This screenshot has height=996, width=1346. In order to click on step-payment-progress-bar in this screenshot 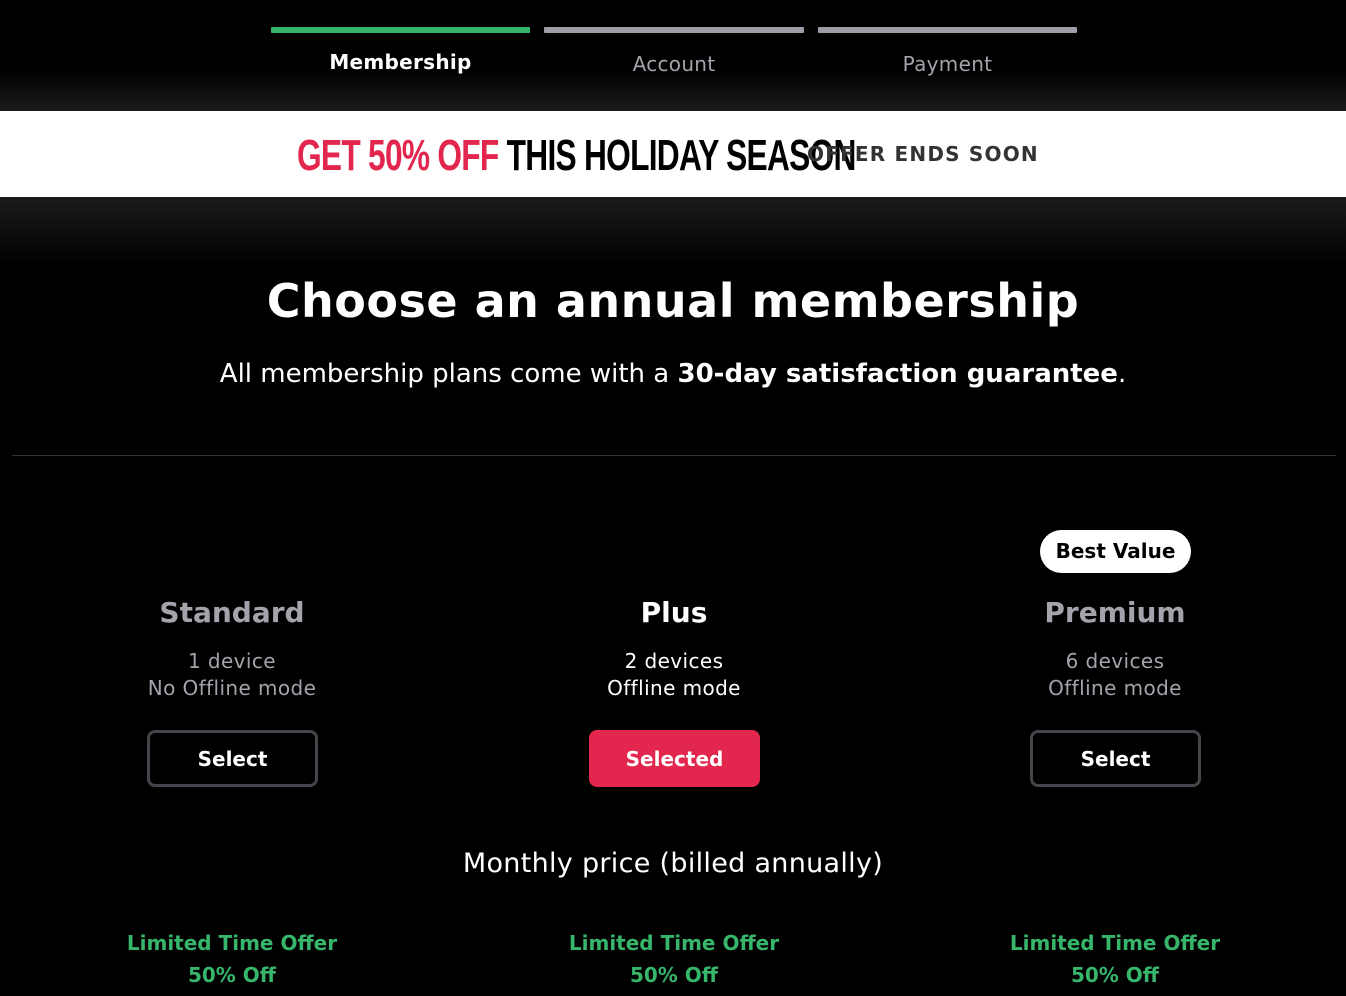, I will do `click(947, 30)`.